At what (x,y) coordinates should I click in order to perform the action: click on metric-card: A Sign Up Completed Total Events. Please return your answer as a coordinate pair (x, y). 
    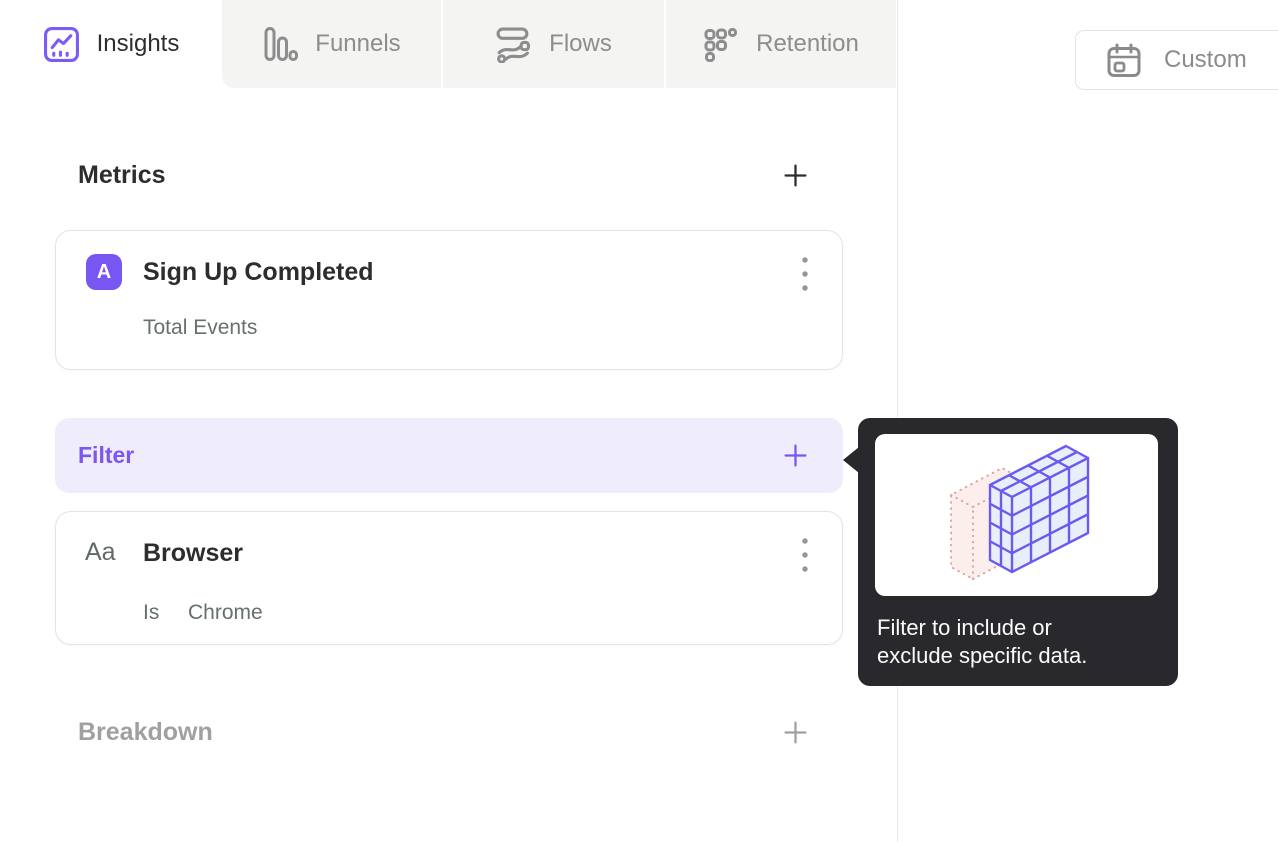
    Looking at the image, I should click on (449, 300).